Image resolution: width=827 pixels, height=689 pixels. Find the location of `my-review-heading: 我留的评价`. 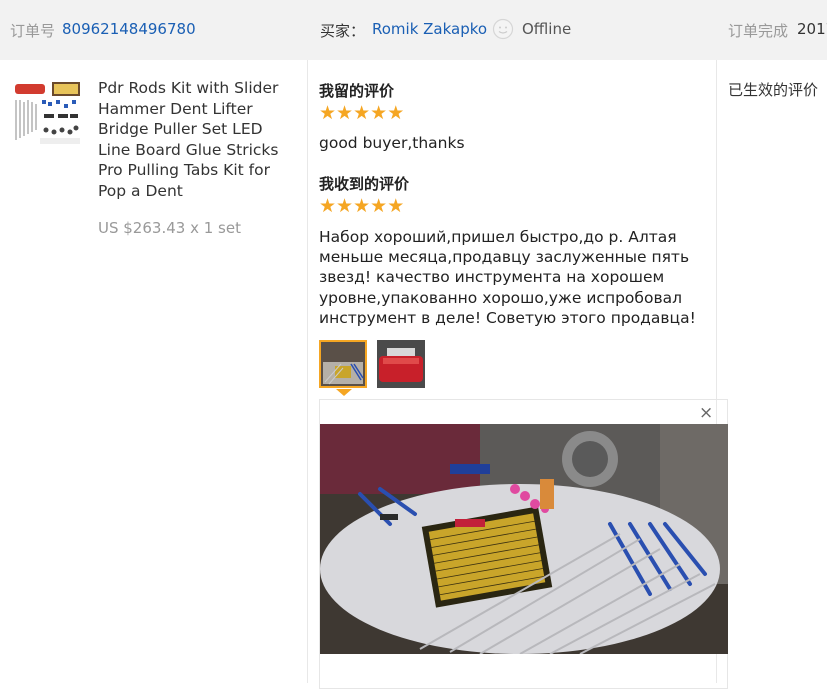

my-review-heading: 我留的评价 is located at coordinates (357, 91).